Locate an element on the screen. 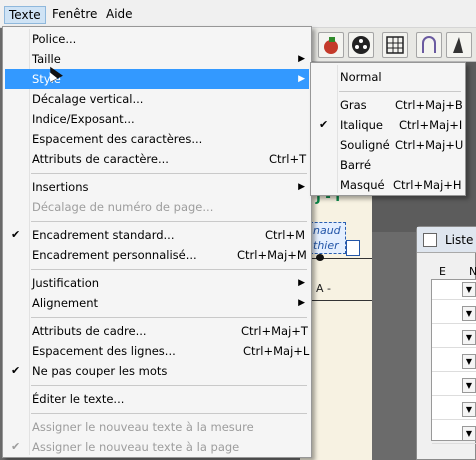 This screenshot has width=476, height=460. menu-item-label: Ne pas couper les mots is located at coordinates (100, 371).